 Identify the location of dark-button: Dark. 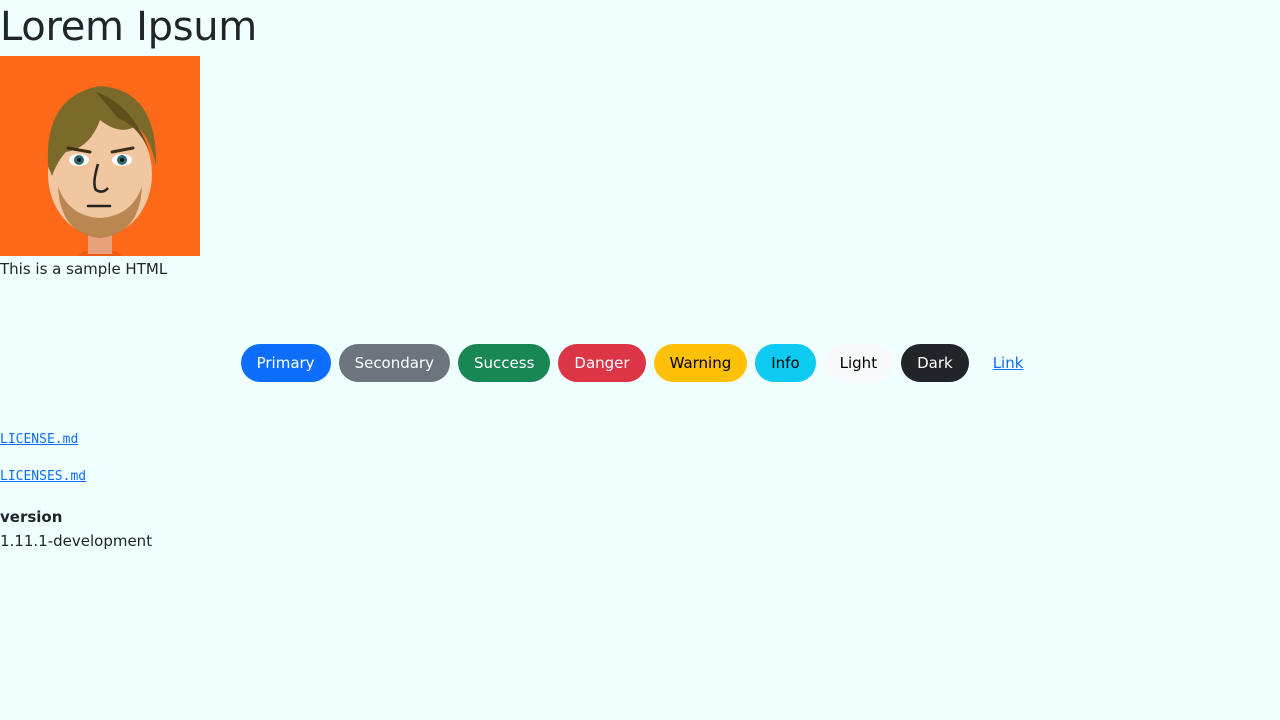
(935, 363).